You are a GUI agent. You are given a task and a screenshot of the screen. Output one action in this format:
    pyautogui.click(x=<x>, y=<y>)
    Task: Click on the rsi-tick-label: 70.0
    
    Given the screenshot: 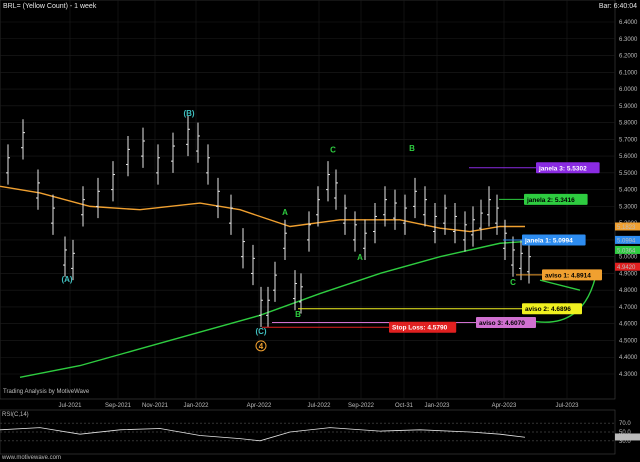 What is the action you would take?
    pyautogui.click(x=625, y=424)
    